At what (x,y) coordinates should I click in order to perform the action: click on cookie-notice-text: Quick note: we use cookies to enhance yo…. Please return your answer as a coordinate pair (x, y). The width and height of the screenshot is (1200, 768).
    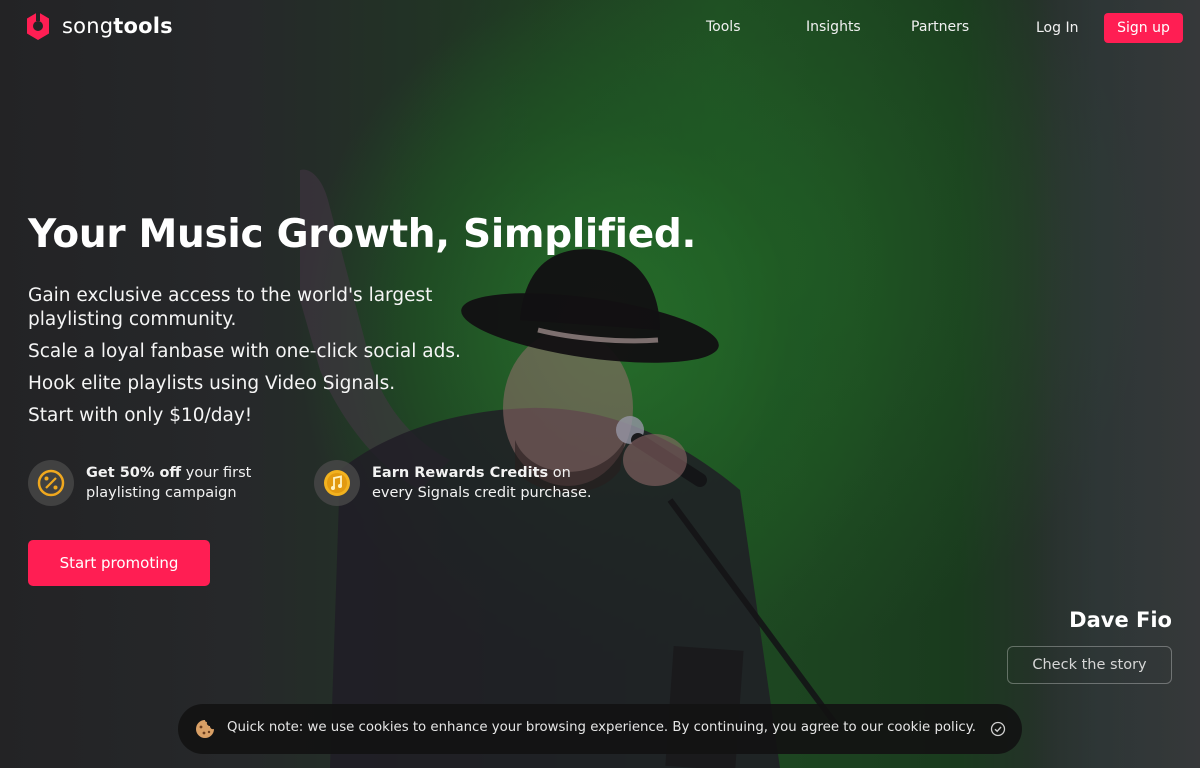
    Looking at the image, I should click on (601, 727).